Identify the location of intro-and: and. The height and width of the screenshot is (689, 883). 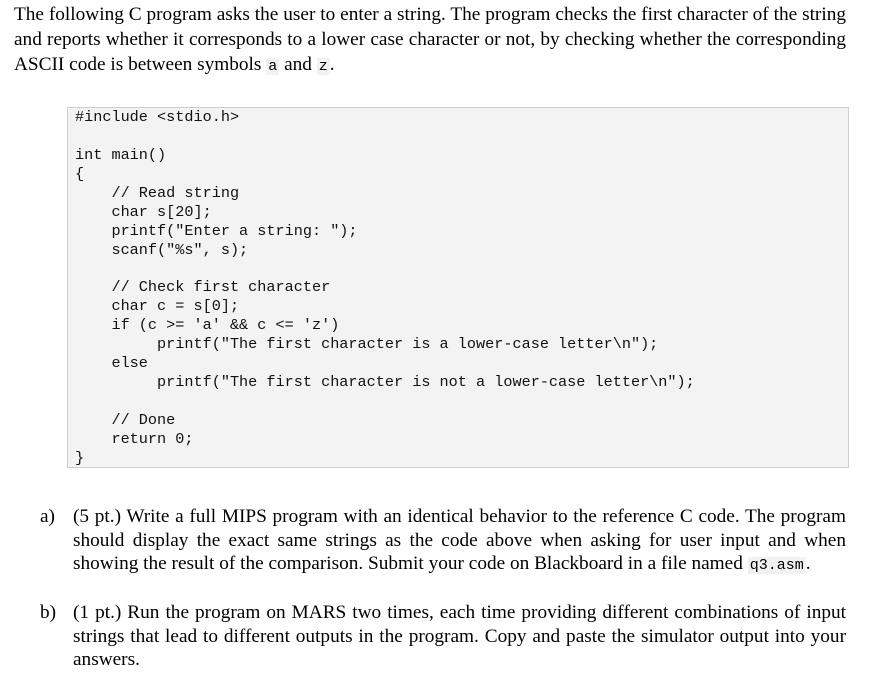
(298, 64).